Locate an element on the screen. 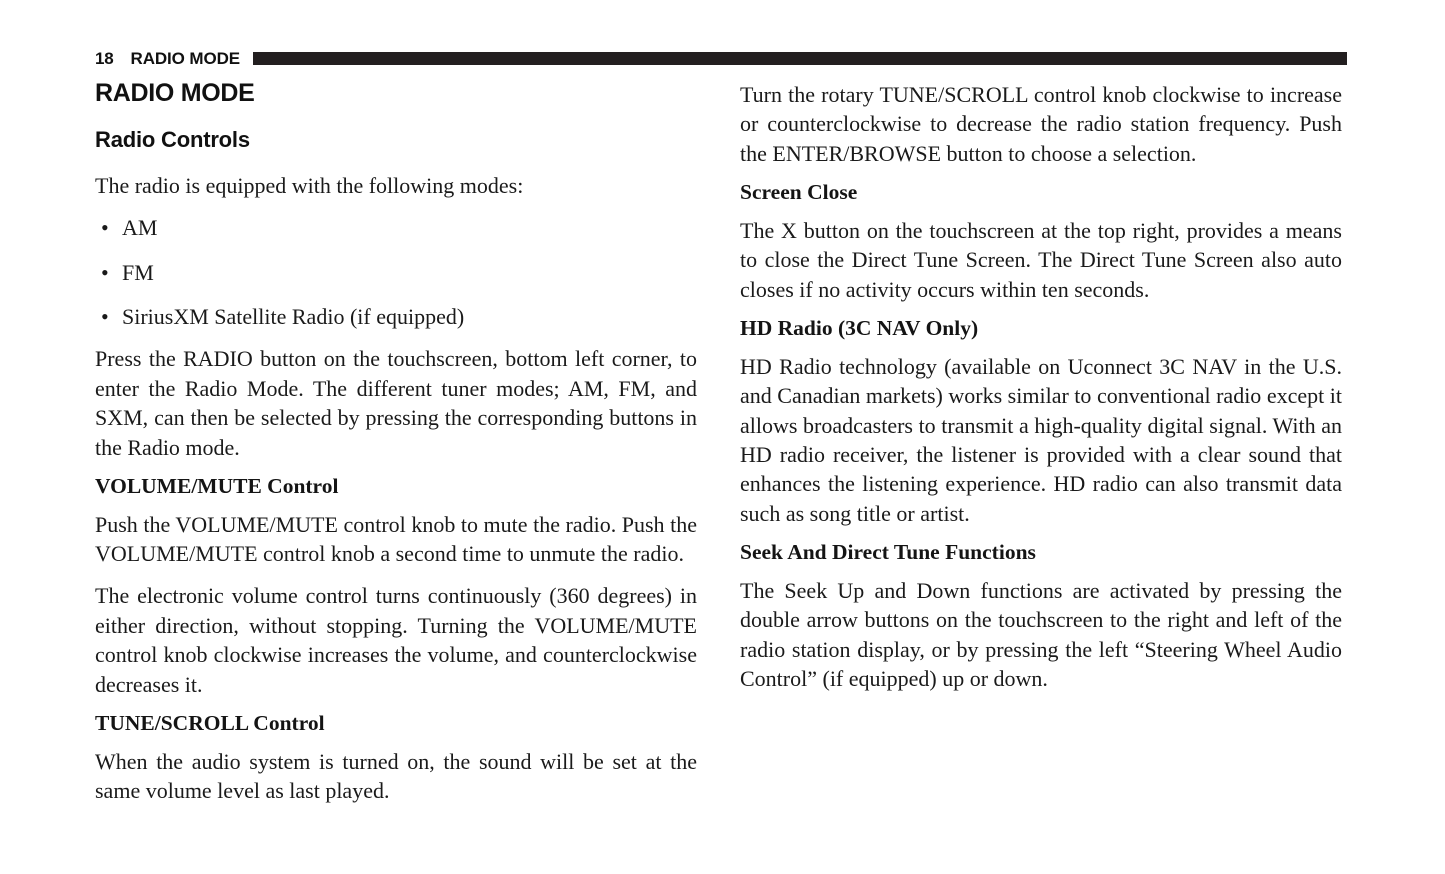  list-item: • FM is located at coordinates (396, 272).